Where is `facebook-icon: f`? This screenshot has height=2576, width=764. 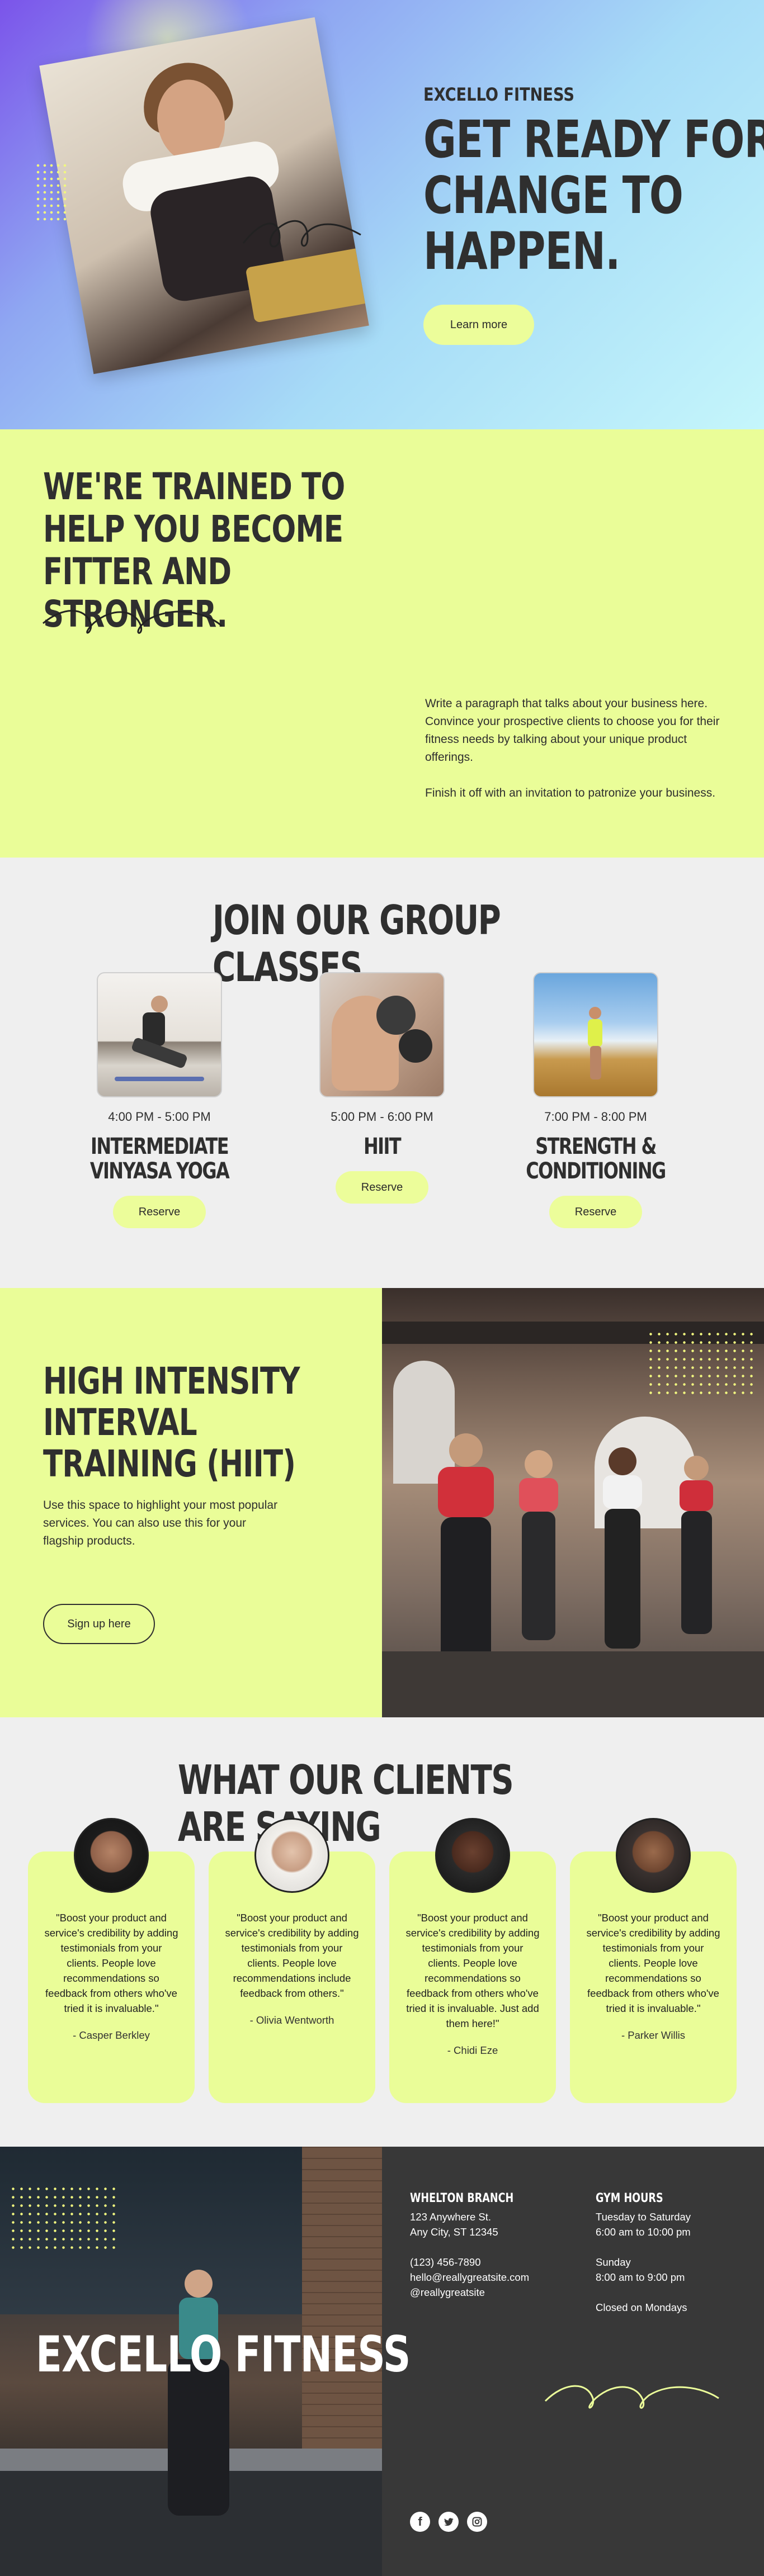 facebook-icon: f is located at coordinates (420, 2522).